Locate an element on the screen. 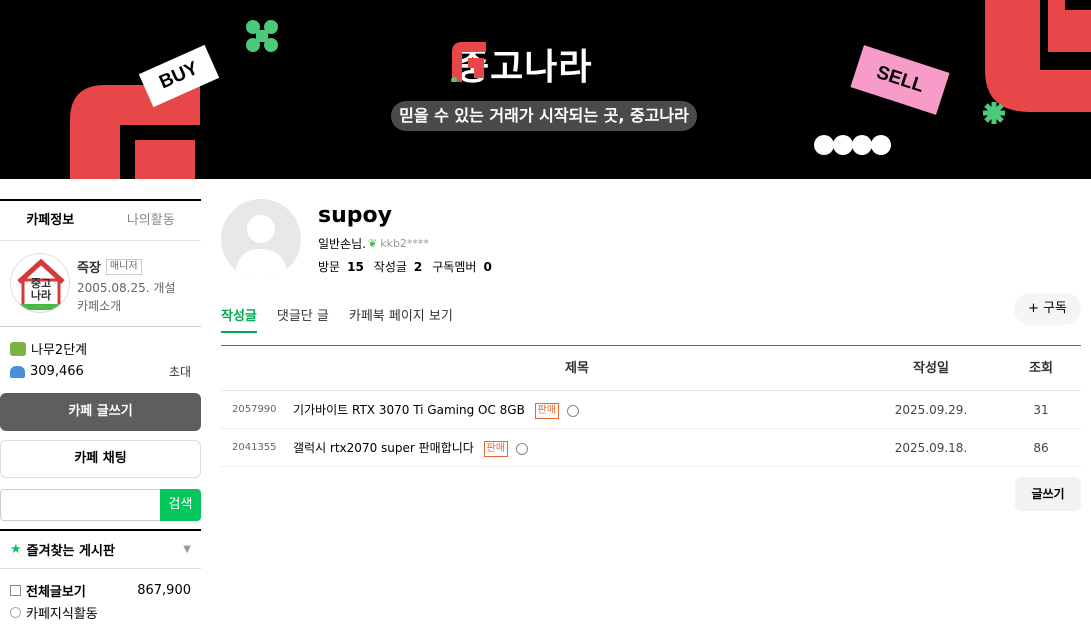  post-title-link: 갤럭시 rtx2070 super 판매합니다 is located at coordinates (383, 448).